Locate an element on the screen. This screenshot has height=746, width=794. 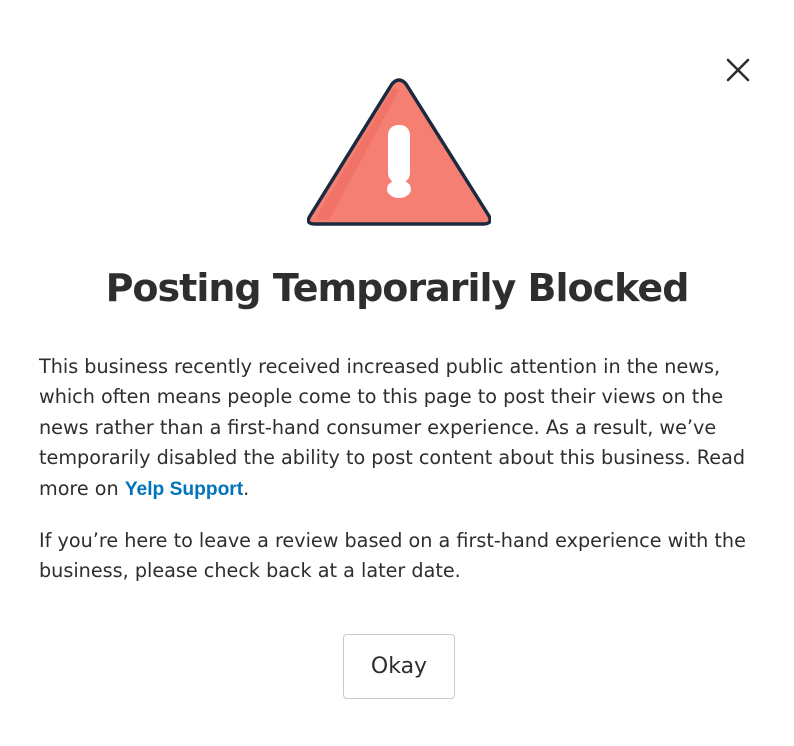
okay-button: Okay is located at coordinates (399, 666).